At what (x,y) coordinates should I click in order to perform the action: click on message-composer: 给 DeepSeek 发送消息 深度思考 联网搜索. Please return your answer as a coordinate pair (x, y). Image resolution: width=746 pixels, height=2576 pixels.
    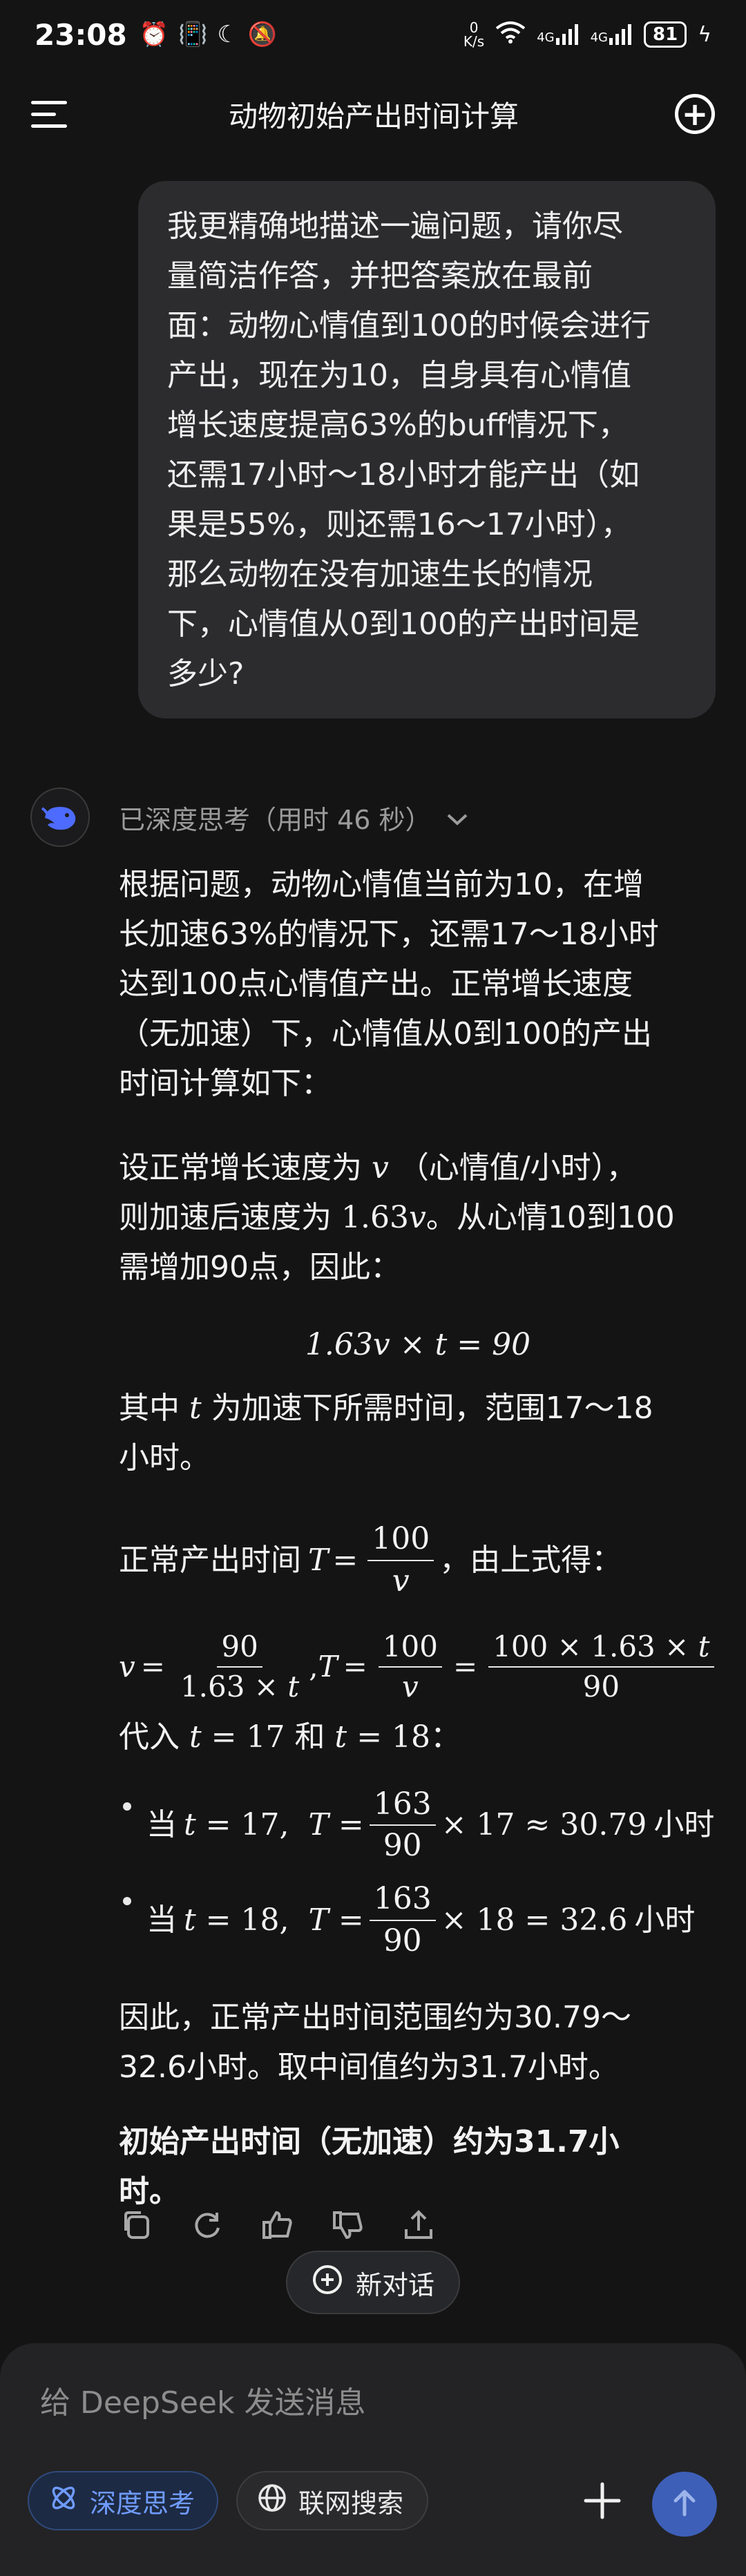
    Looking at the image, I should click on (373, 2459).